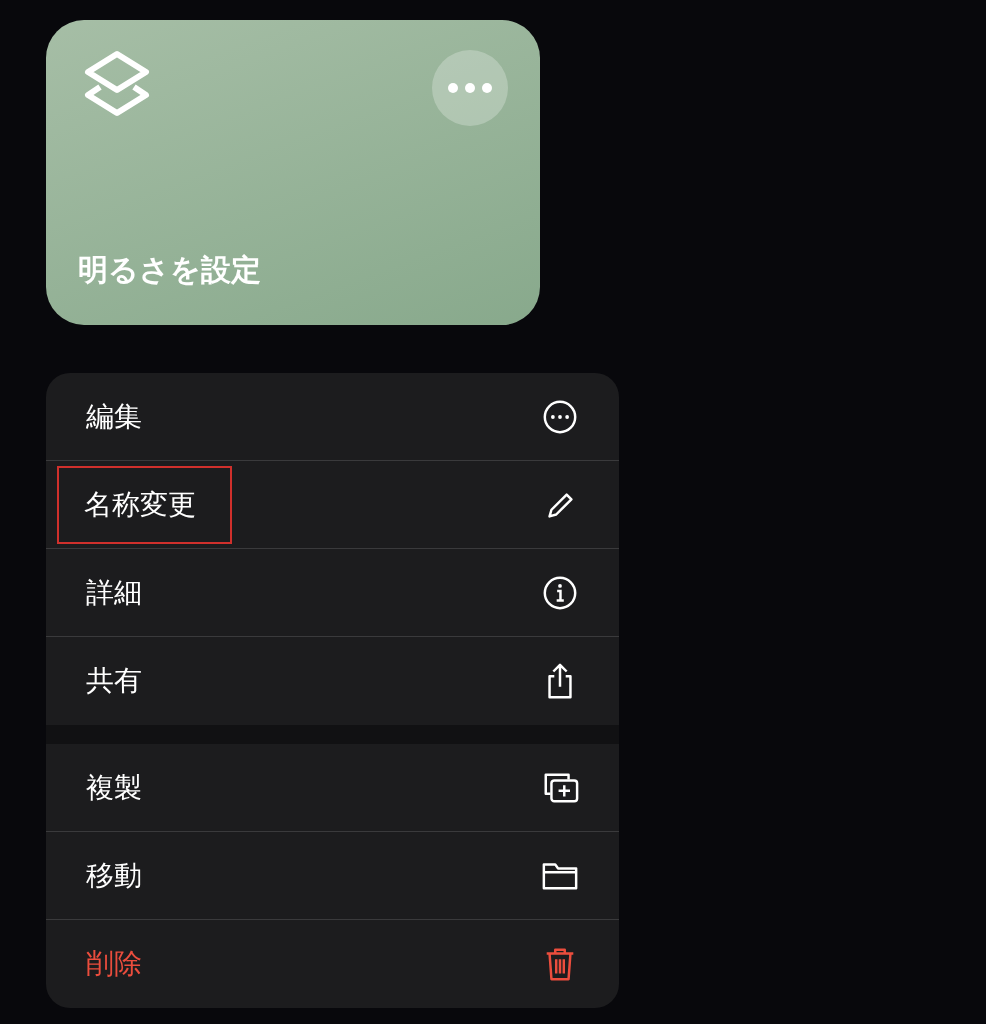 This screenshot has height=1024, width=986. Describe the element at coordinates (144, 504) in the screenshot. I see `menu-item-label: 名称変更` at that location.